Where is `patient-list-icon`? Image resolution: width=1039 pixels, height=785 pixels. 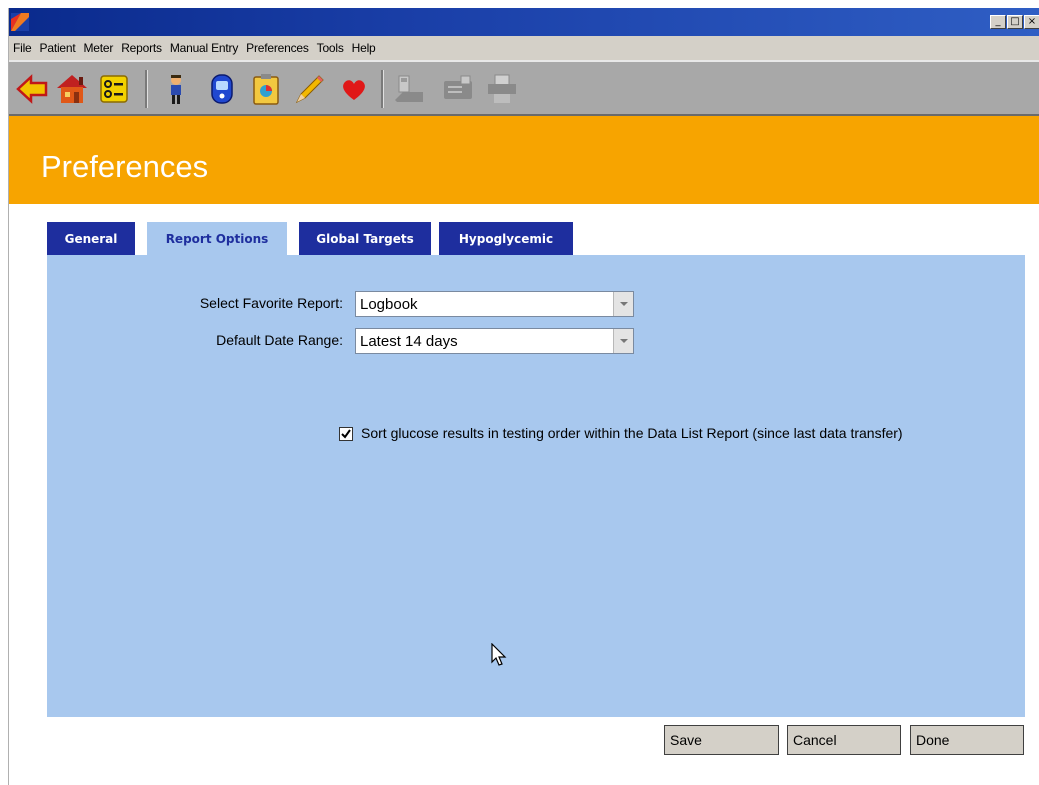 patient-list-icon is located at coordinates (114, 89).